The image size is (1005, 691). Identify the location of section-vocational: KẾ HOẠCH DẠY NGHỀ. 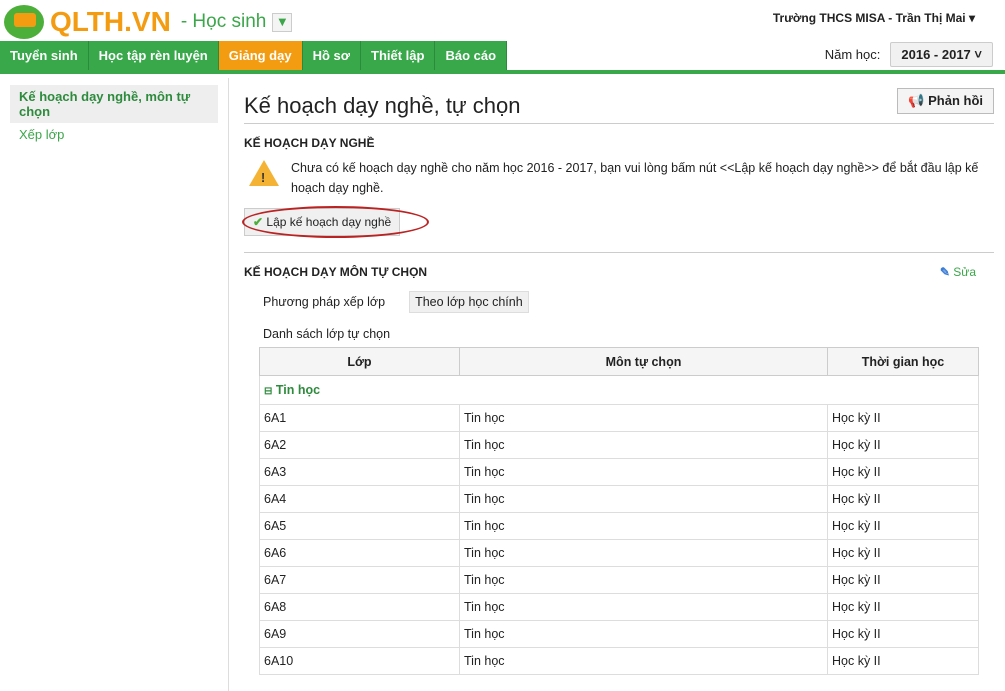
(309, 143).